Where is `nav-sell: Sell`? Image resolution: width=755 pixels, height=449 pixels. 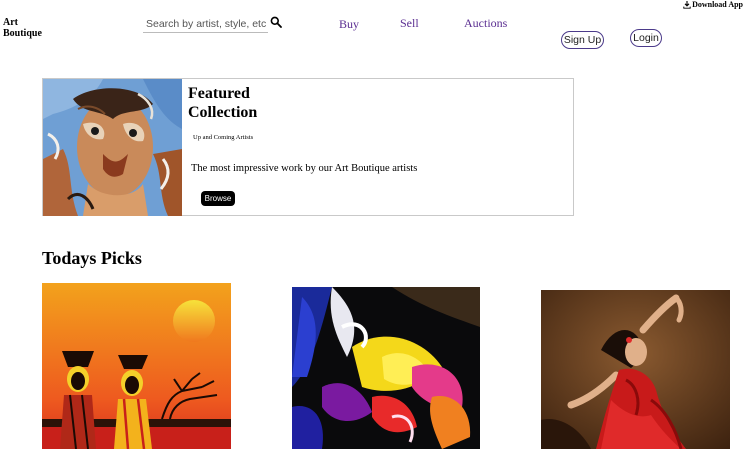
nav-sell: Sell is located at coordinates (409, 23).